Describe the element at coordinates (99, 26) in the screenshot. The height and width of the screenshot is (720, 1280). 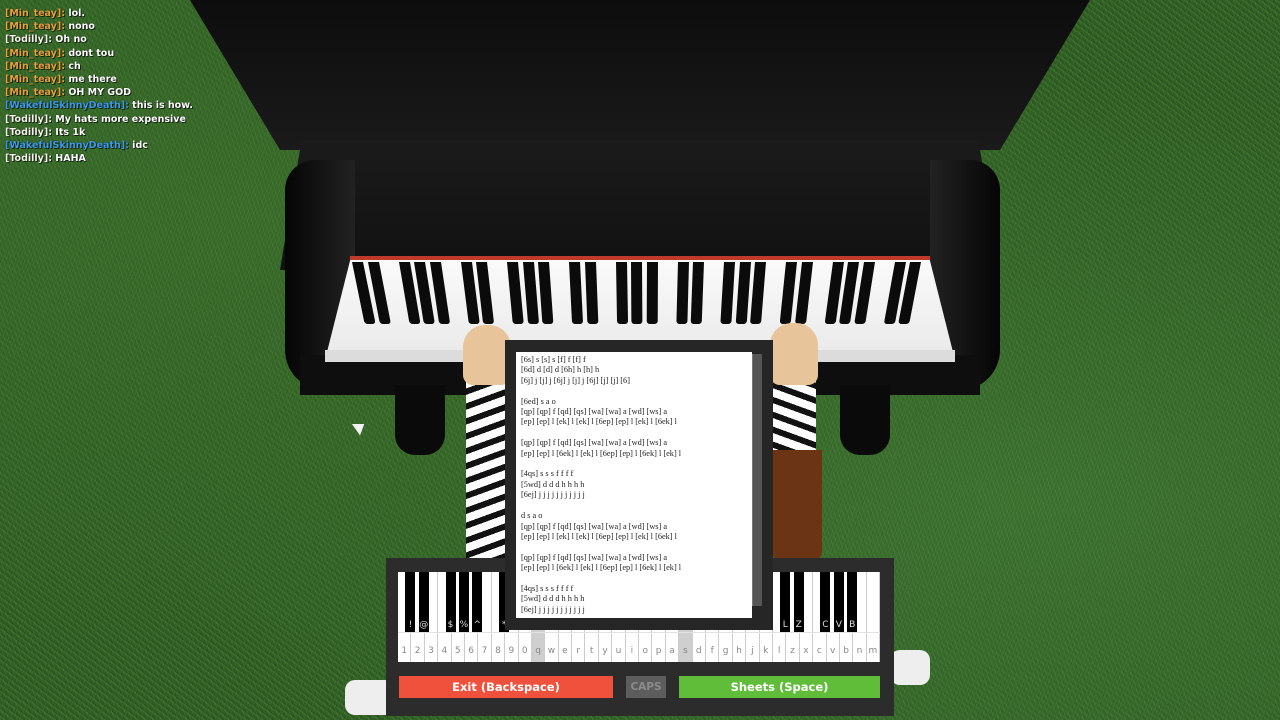
I see `chat-message: [Min_teay]: nono` at that location.